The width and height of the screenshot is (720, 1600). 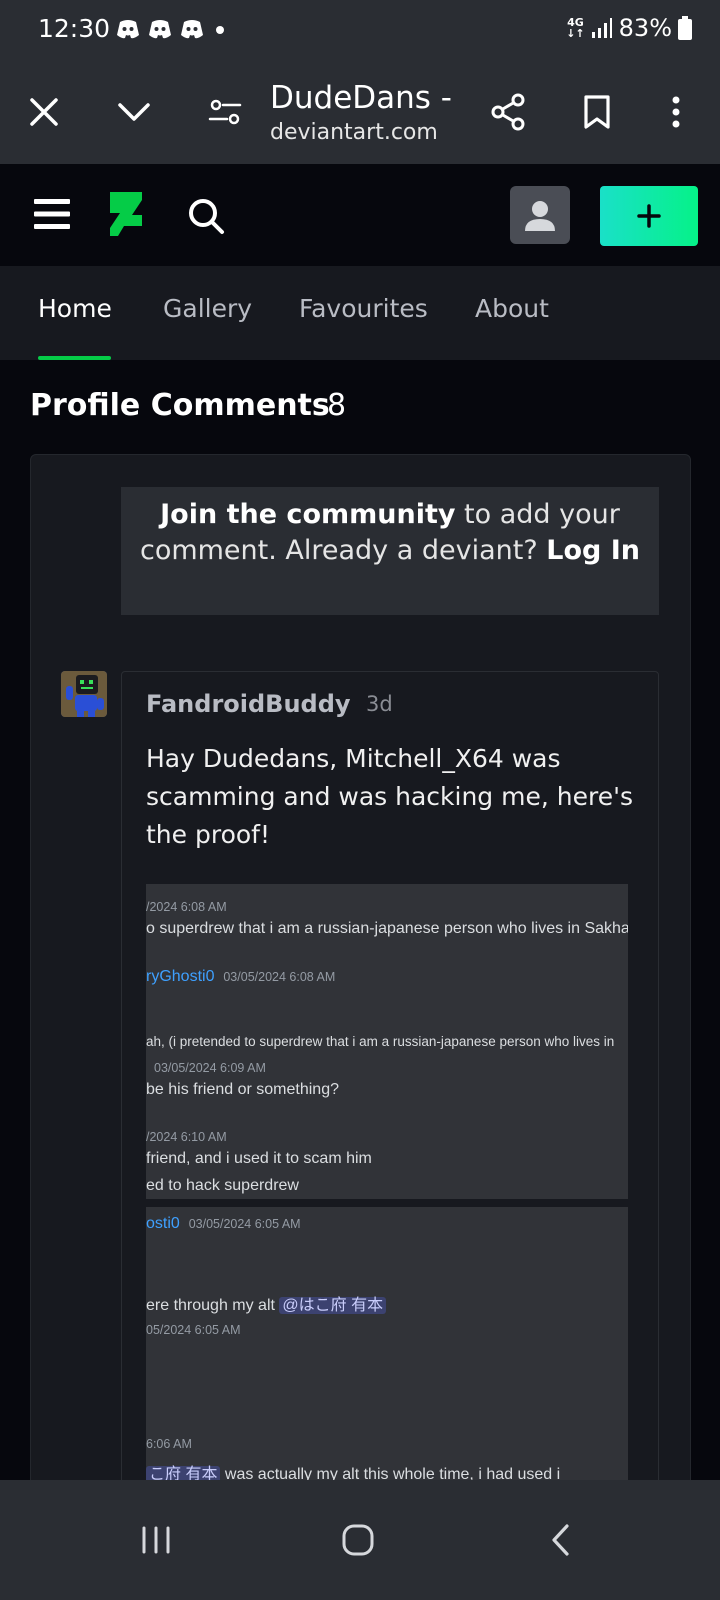 What do you see at coordinates (210, 1068) in the screenshot?
I see `discord-timestamp: 03/05/2024 6:09 AM` at bounding box center [210, 1068].